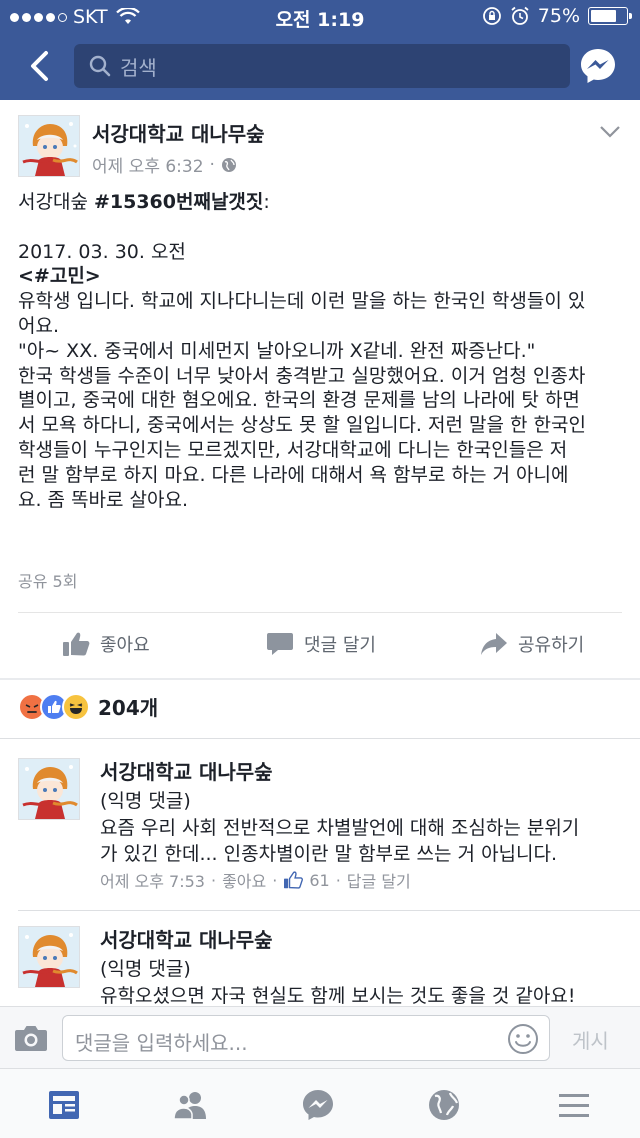 Image resolution: width=640 pixels, height=1138 pixels. What do you see at coordinates (266, 202) in the screenshot?
I see `post-prefix-suffix: :` at bounding box center [266, 202].